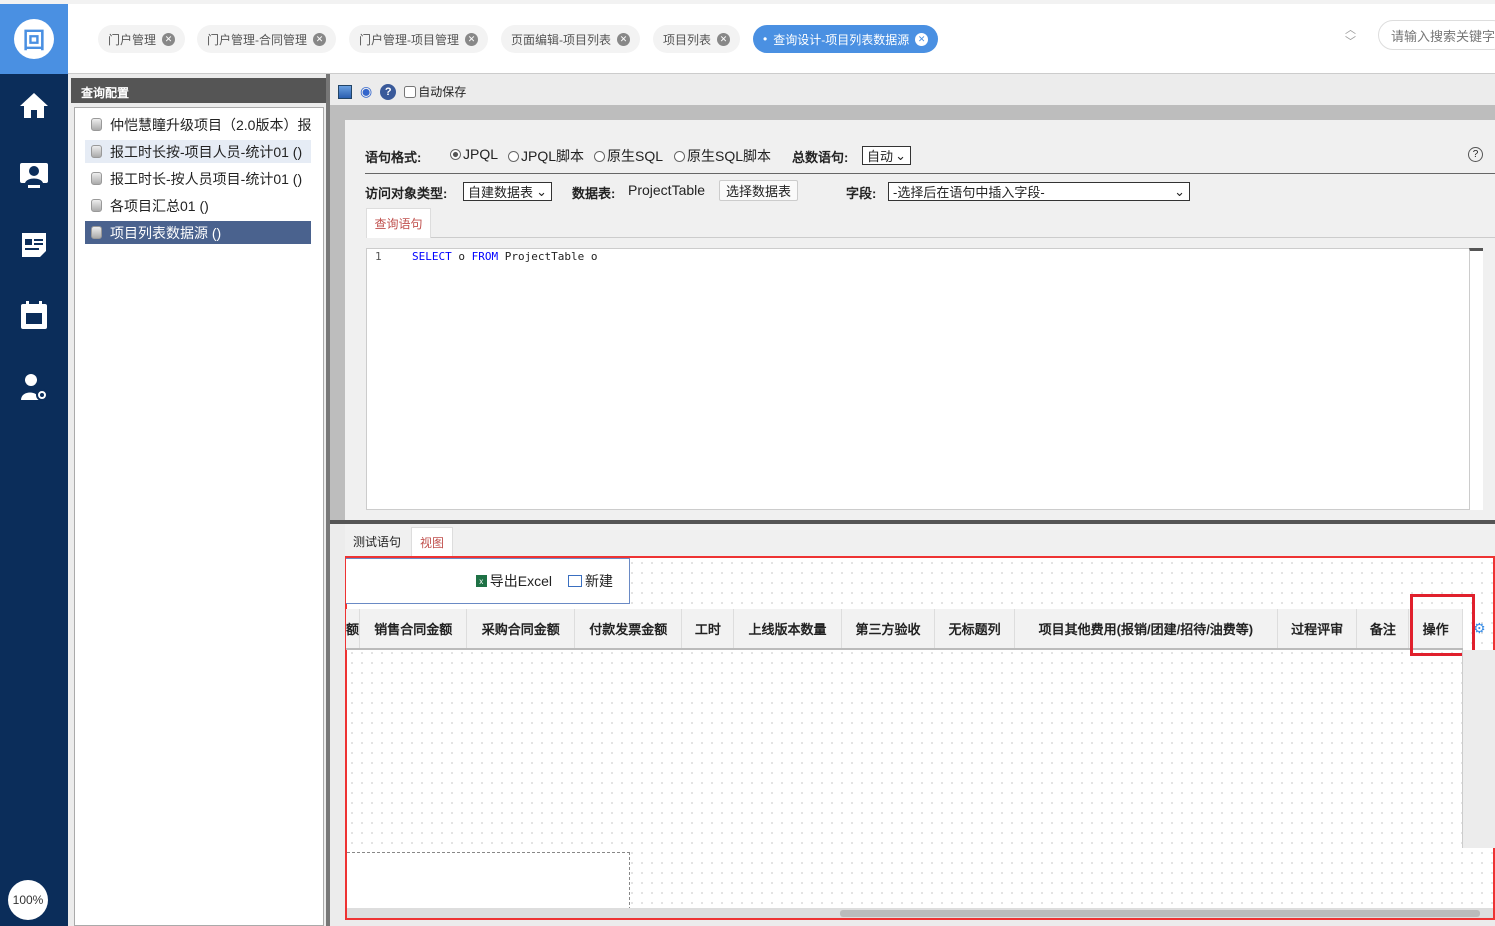 This screenshot has width=1495, height=926. Describe the element at coordinates (210, 124) in the screenshot. I see `item-label: 仲恺慧瞳升级项目（2.0版本）报工` at that location.